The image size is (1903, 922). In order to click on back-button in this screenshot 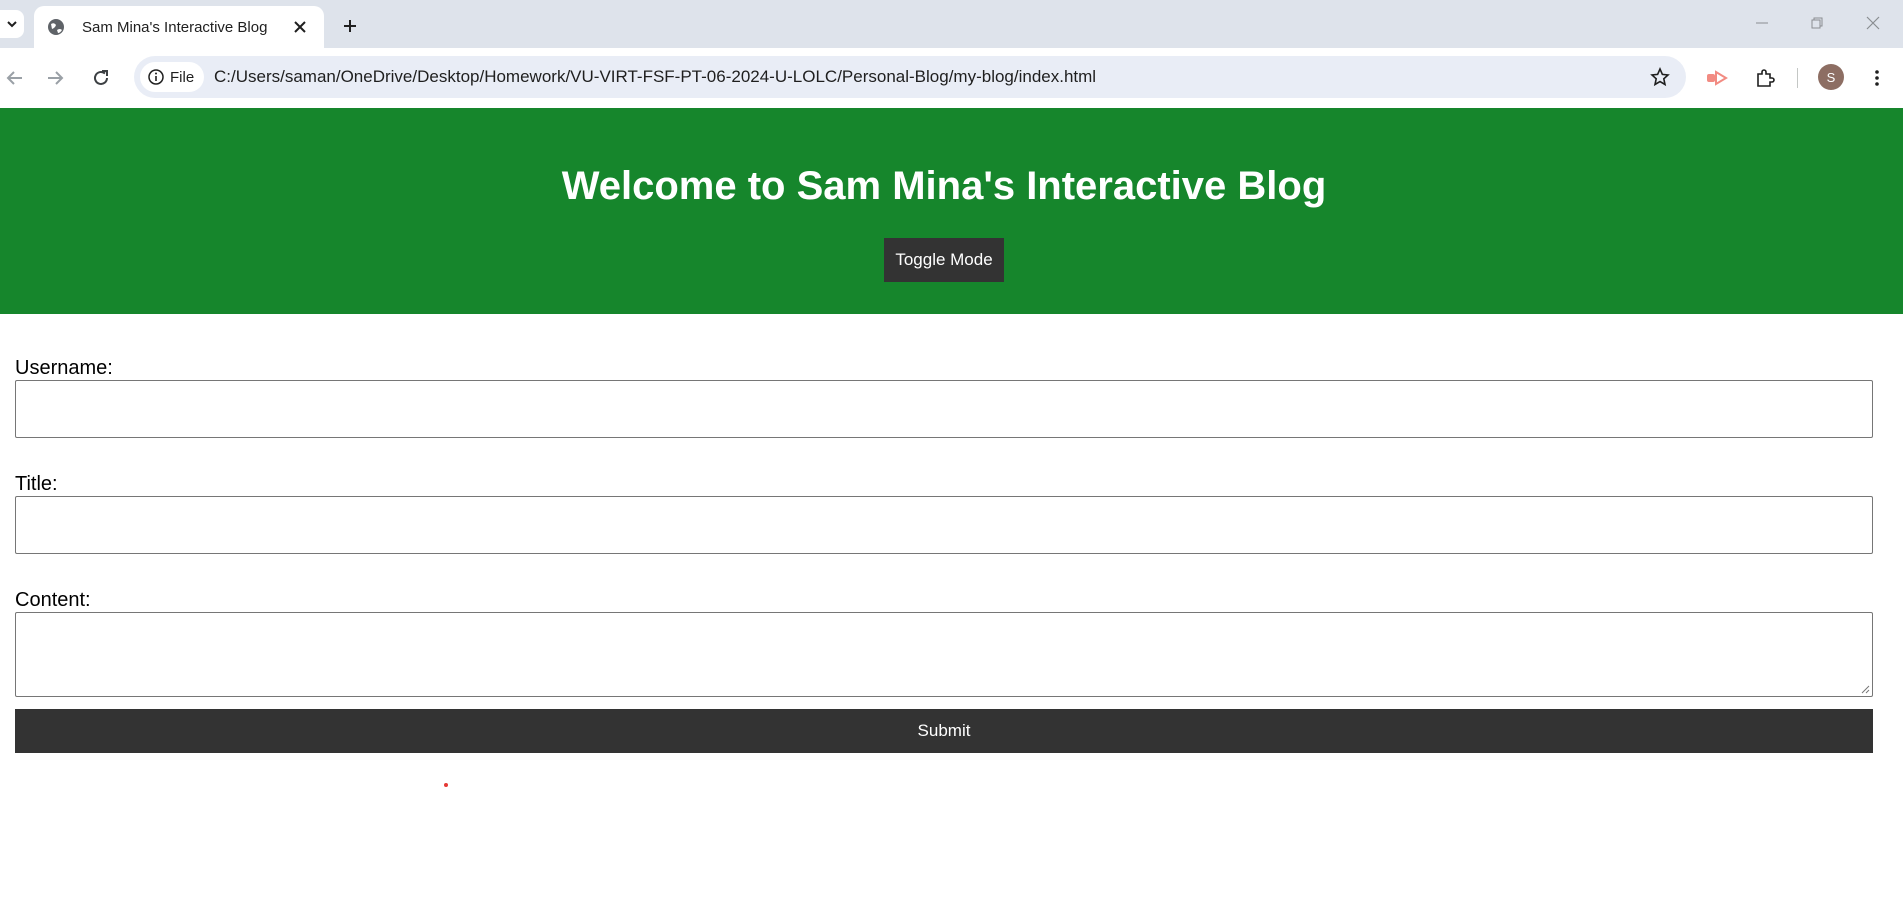, I will do `click(15, 78)`.